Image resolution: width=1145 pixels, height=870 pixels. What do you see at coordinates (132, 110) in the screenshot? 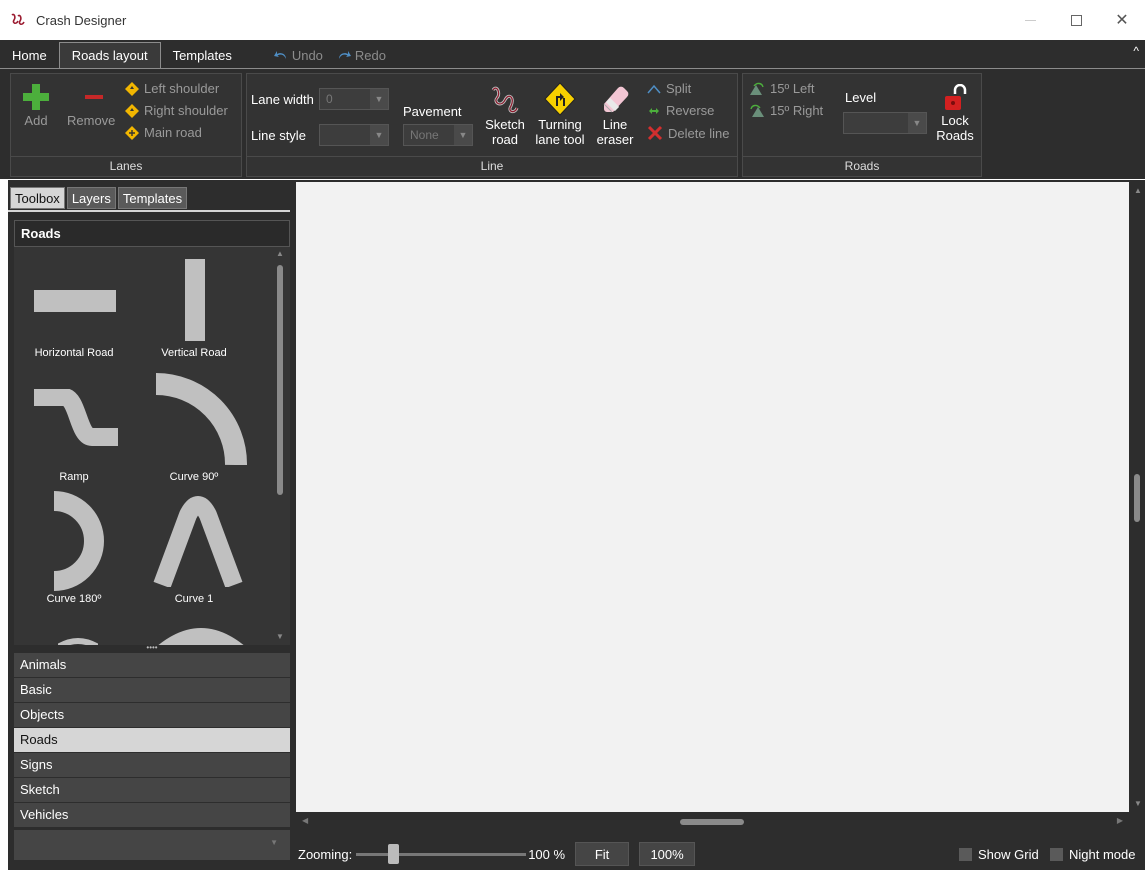
I see `right-shoulder-icon` at bounding box center [132, 110].